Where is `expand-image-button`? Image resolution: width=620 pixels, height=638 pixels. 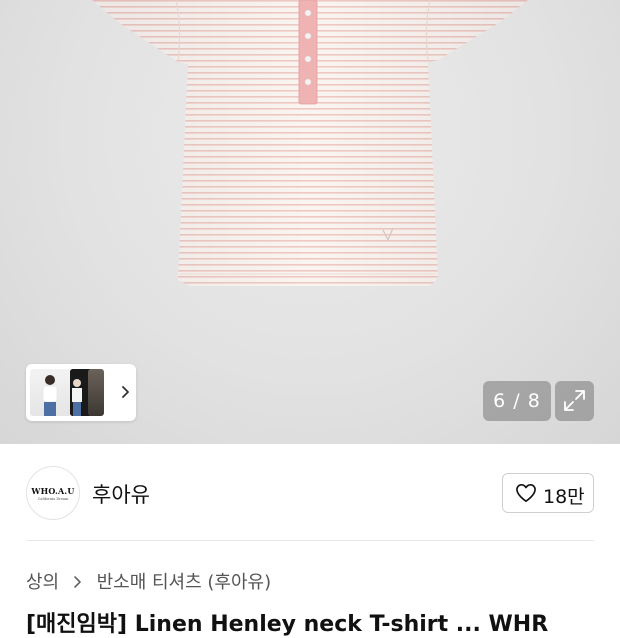 expand-image-button is located at coordinates (574, 401).